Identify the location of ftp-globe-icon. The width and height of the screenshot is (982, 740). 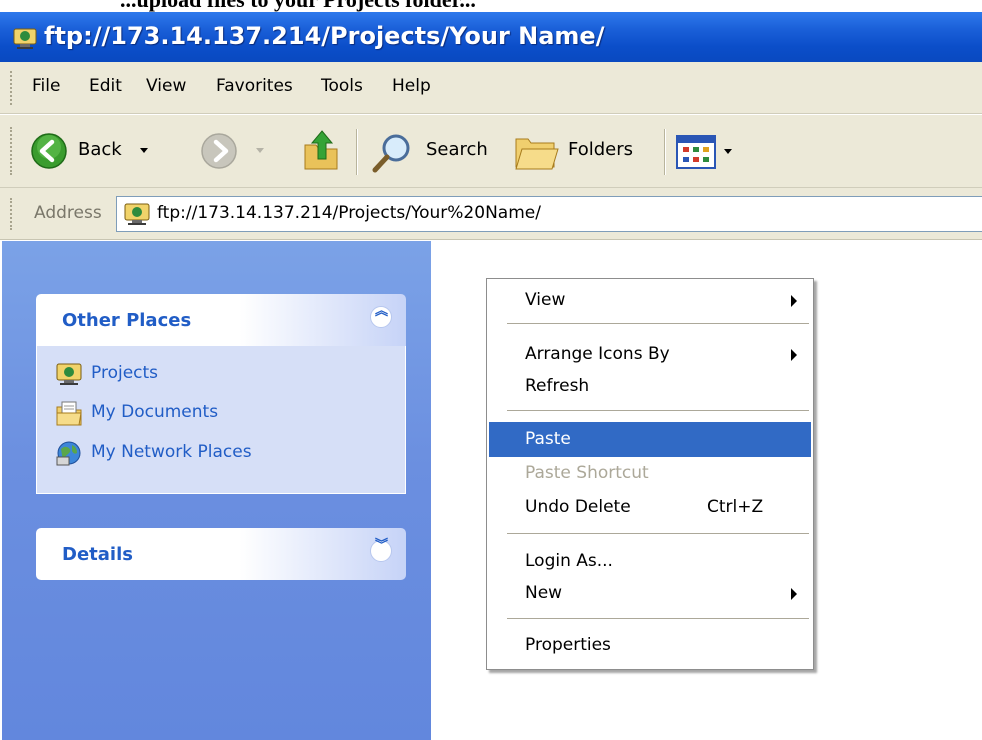
(25, 38).